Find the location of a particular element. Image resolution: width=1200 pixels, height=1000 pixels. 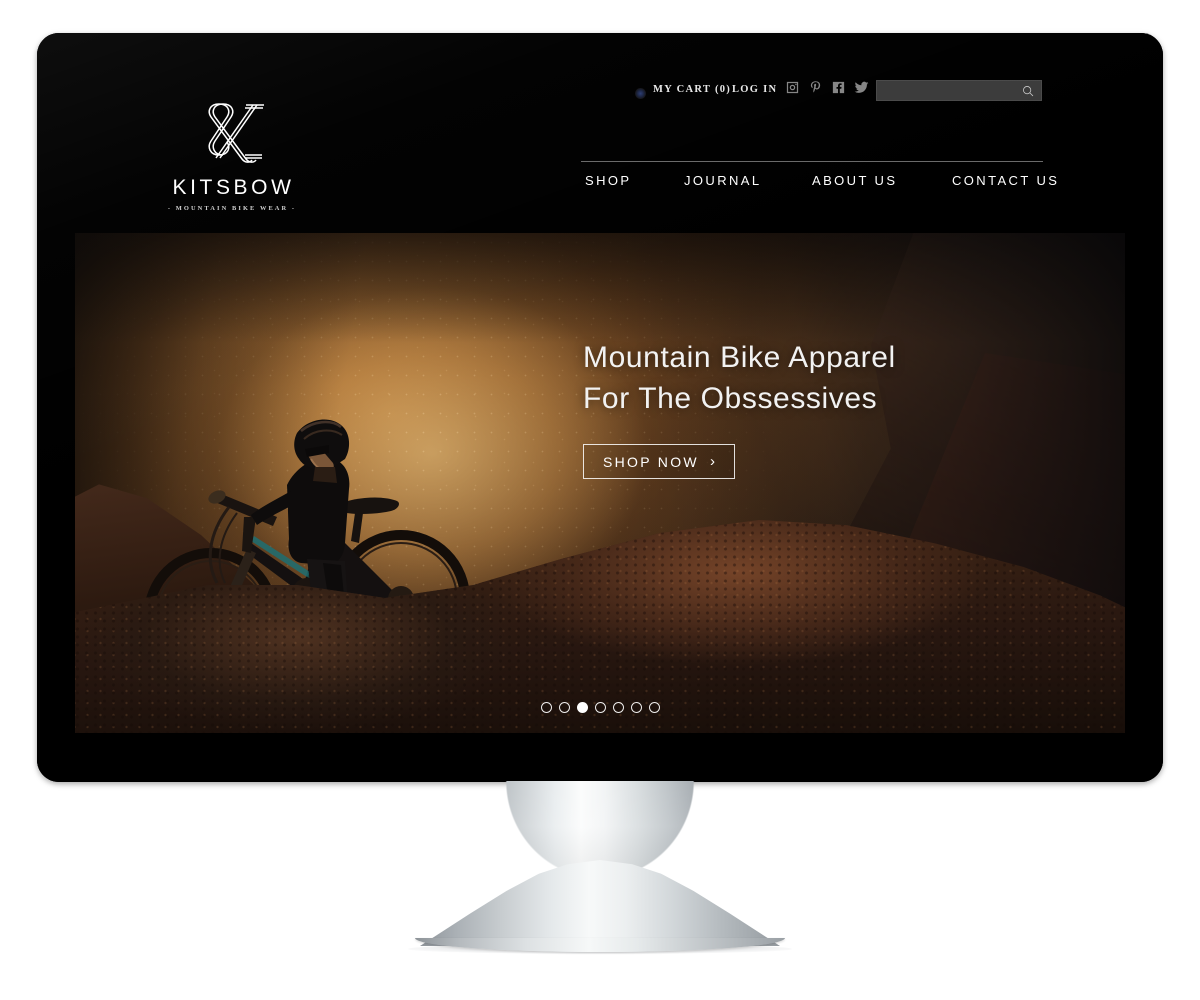

shop-now-label: SHOP NOW is located at coordinates (651, 461).